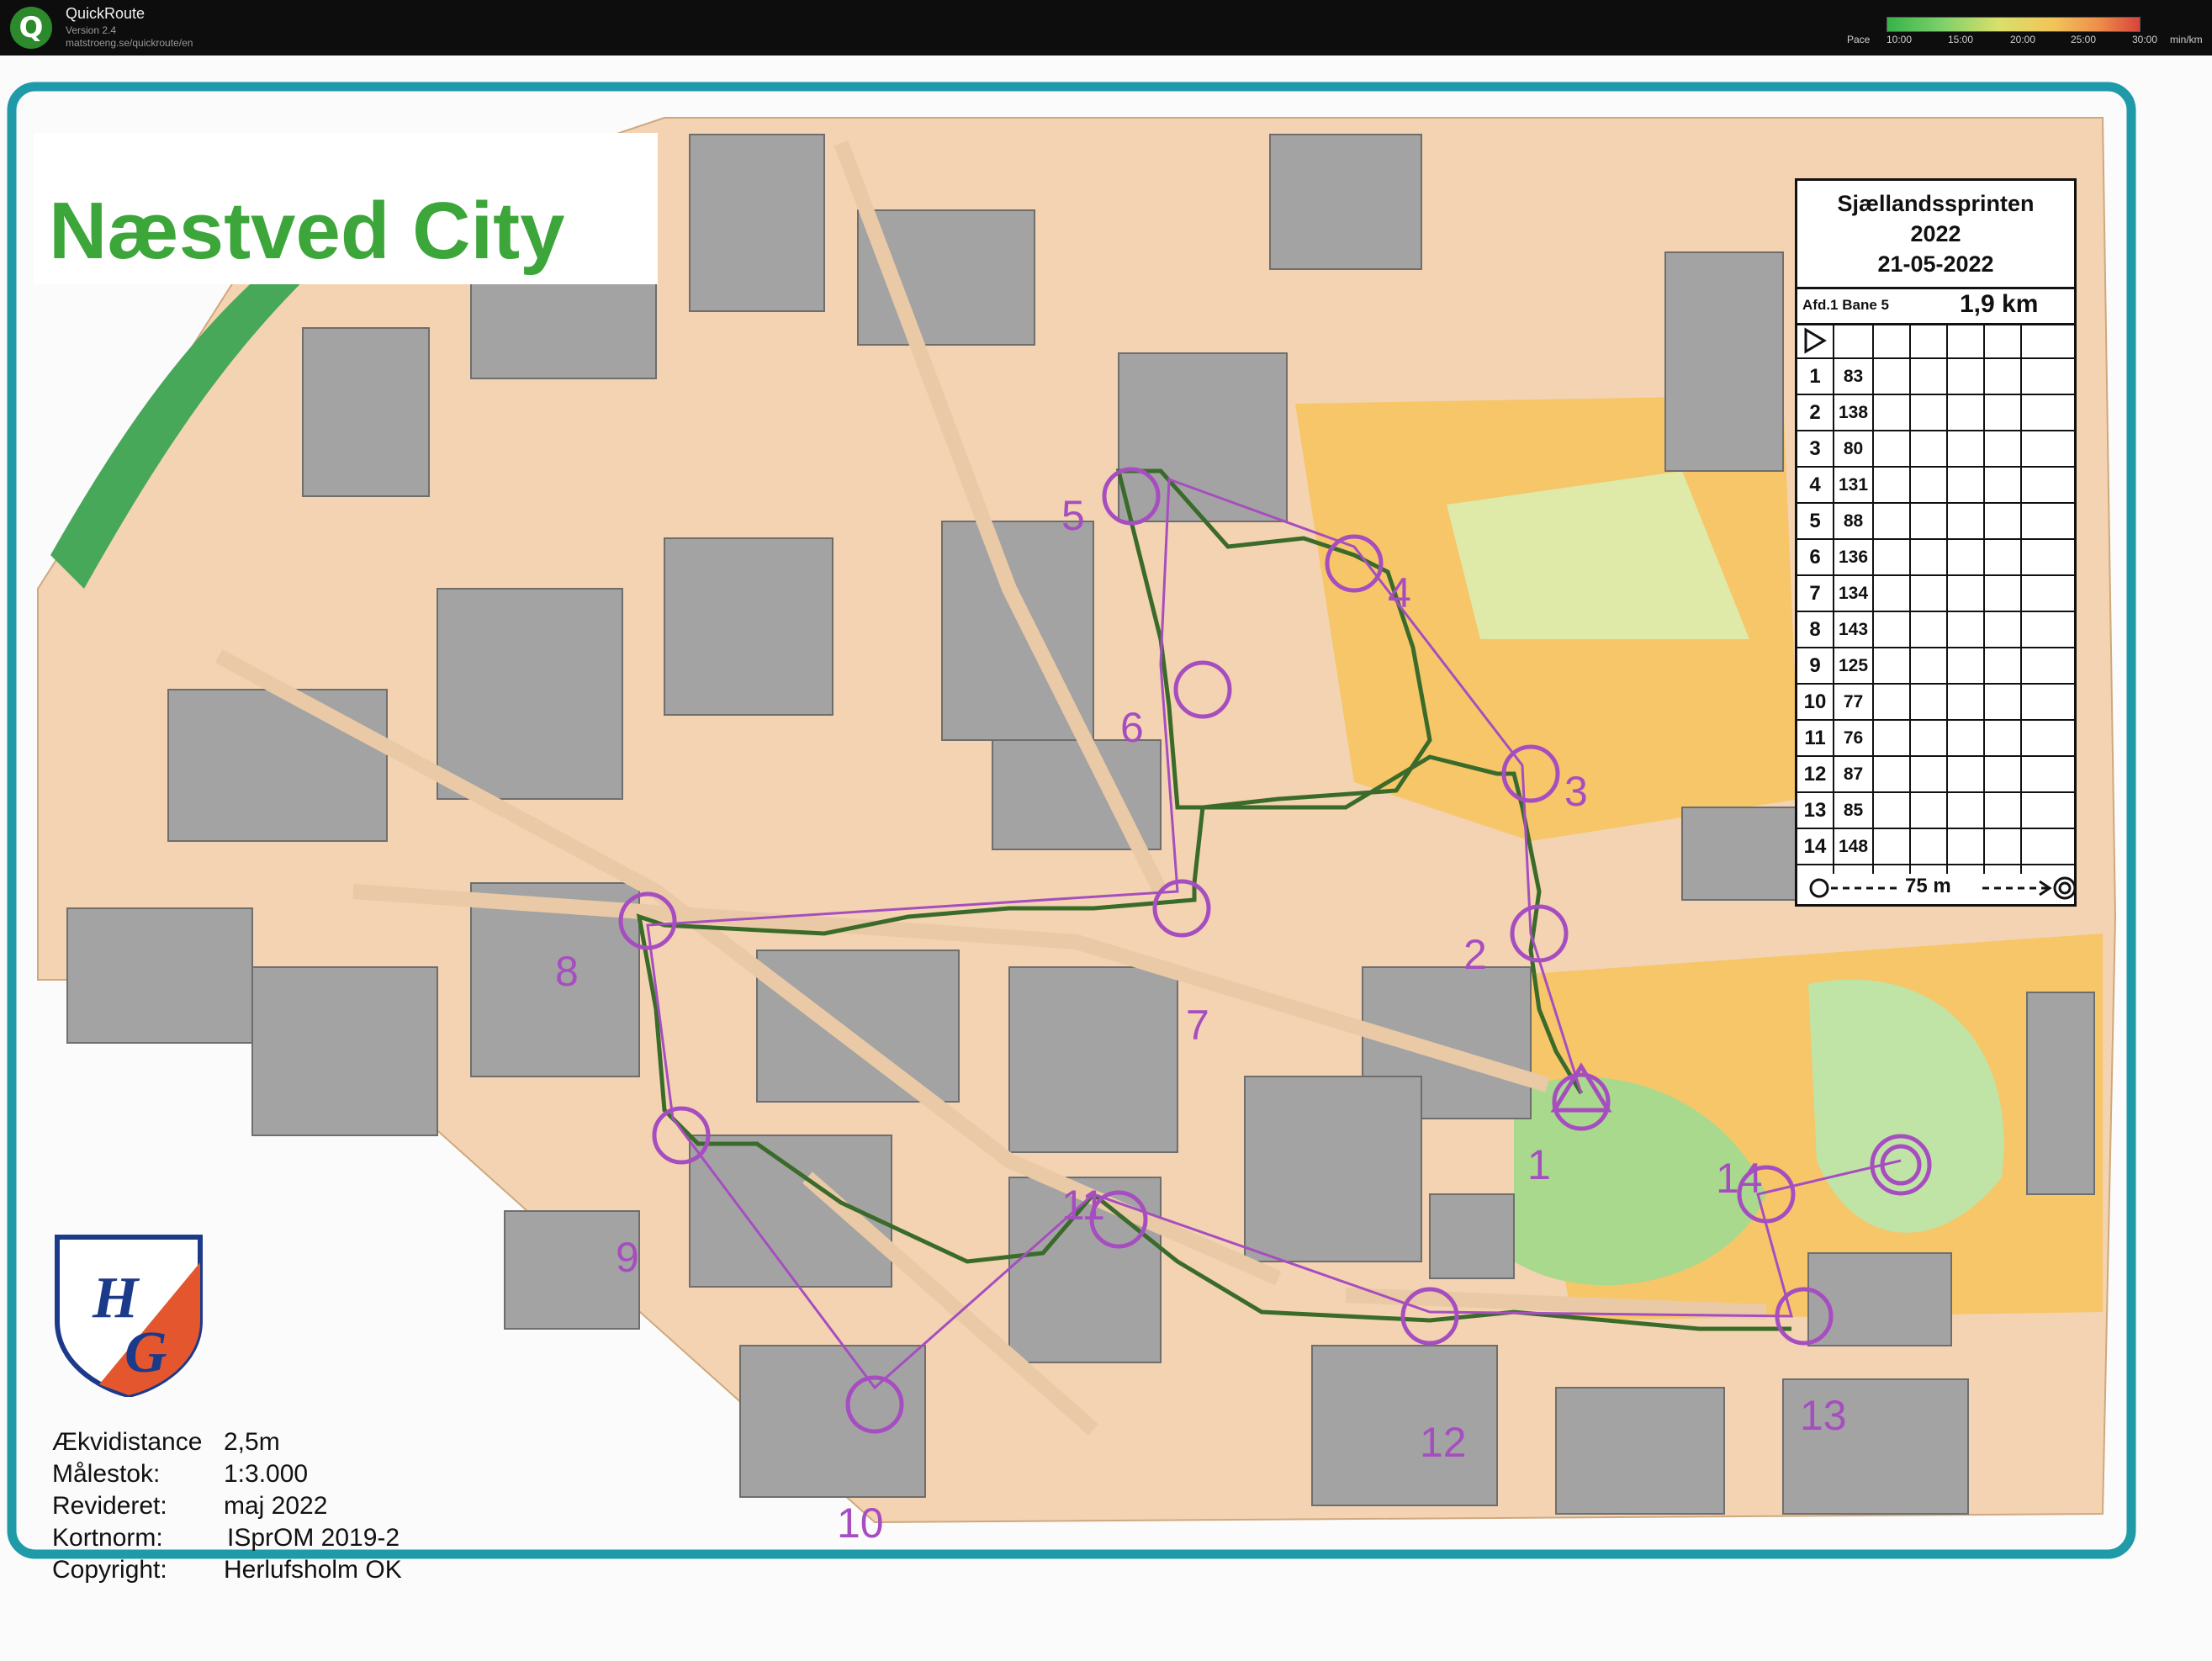 The width and height of the screenshot is (2212, 1661). I want to click on map-title: Næstved City, so click(307, 231).